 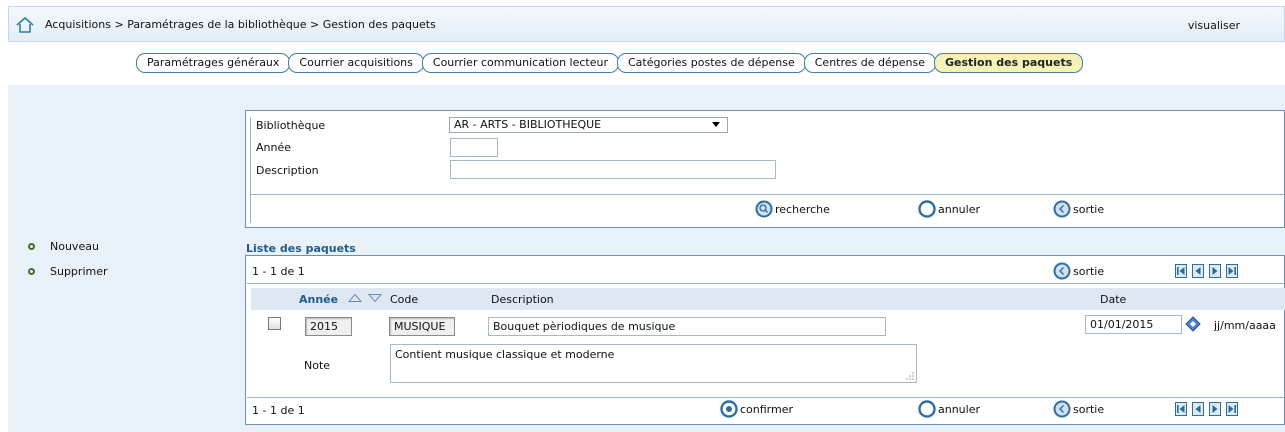 What do you see at coordinates (1193, 324) in the screenshot?
I see `calendar-icon` at bounding box center [1193, 324].